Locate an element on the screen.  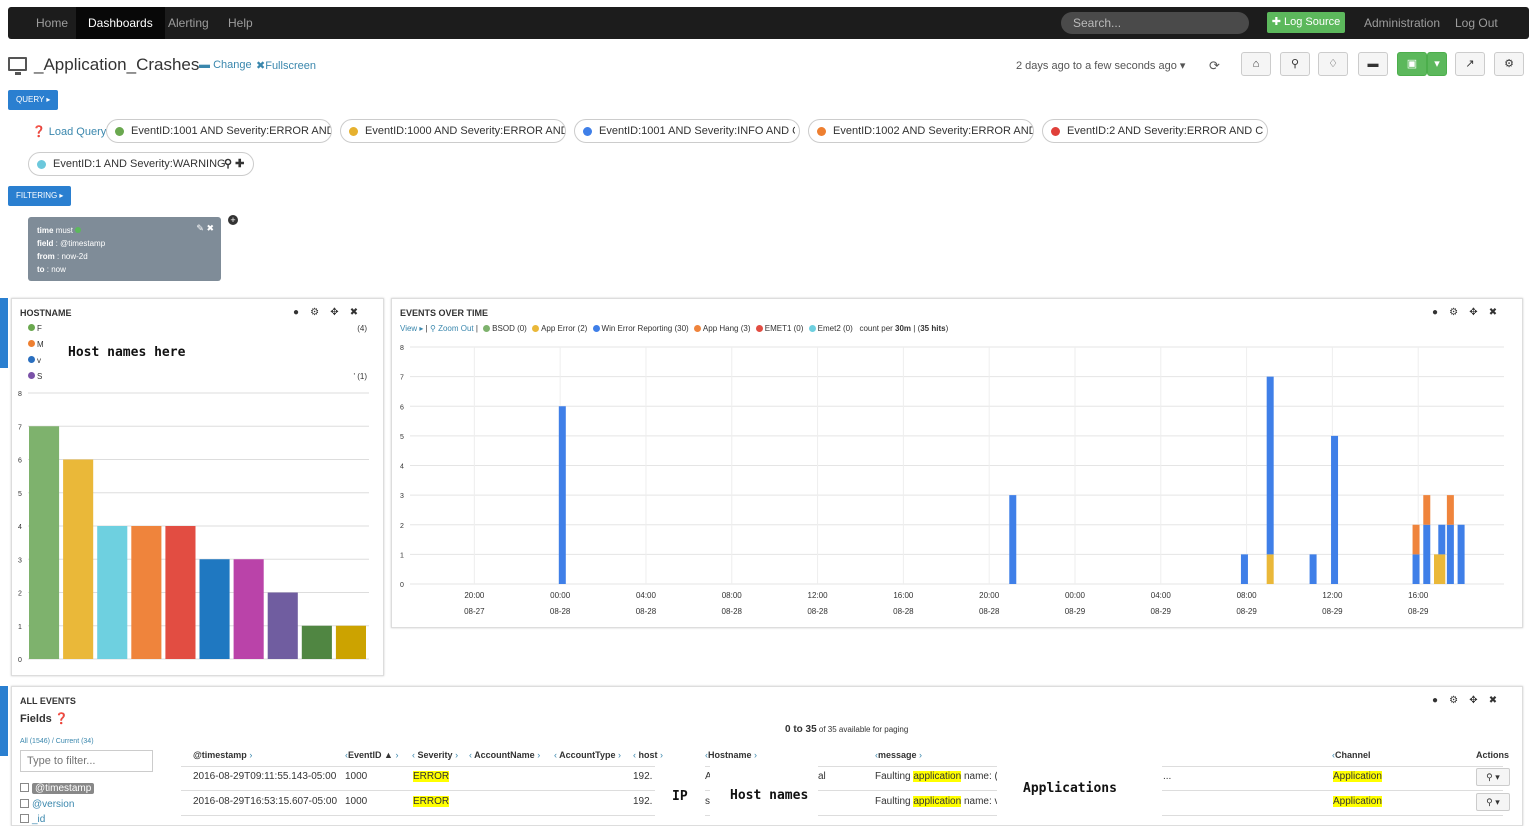
y-tick-label: 8 is located at coordinates (402, 348).